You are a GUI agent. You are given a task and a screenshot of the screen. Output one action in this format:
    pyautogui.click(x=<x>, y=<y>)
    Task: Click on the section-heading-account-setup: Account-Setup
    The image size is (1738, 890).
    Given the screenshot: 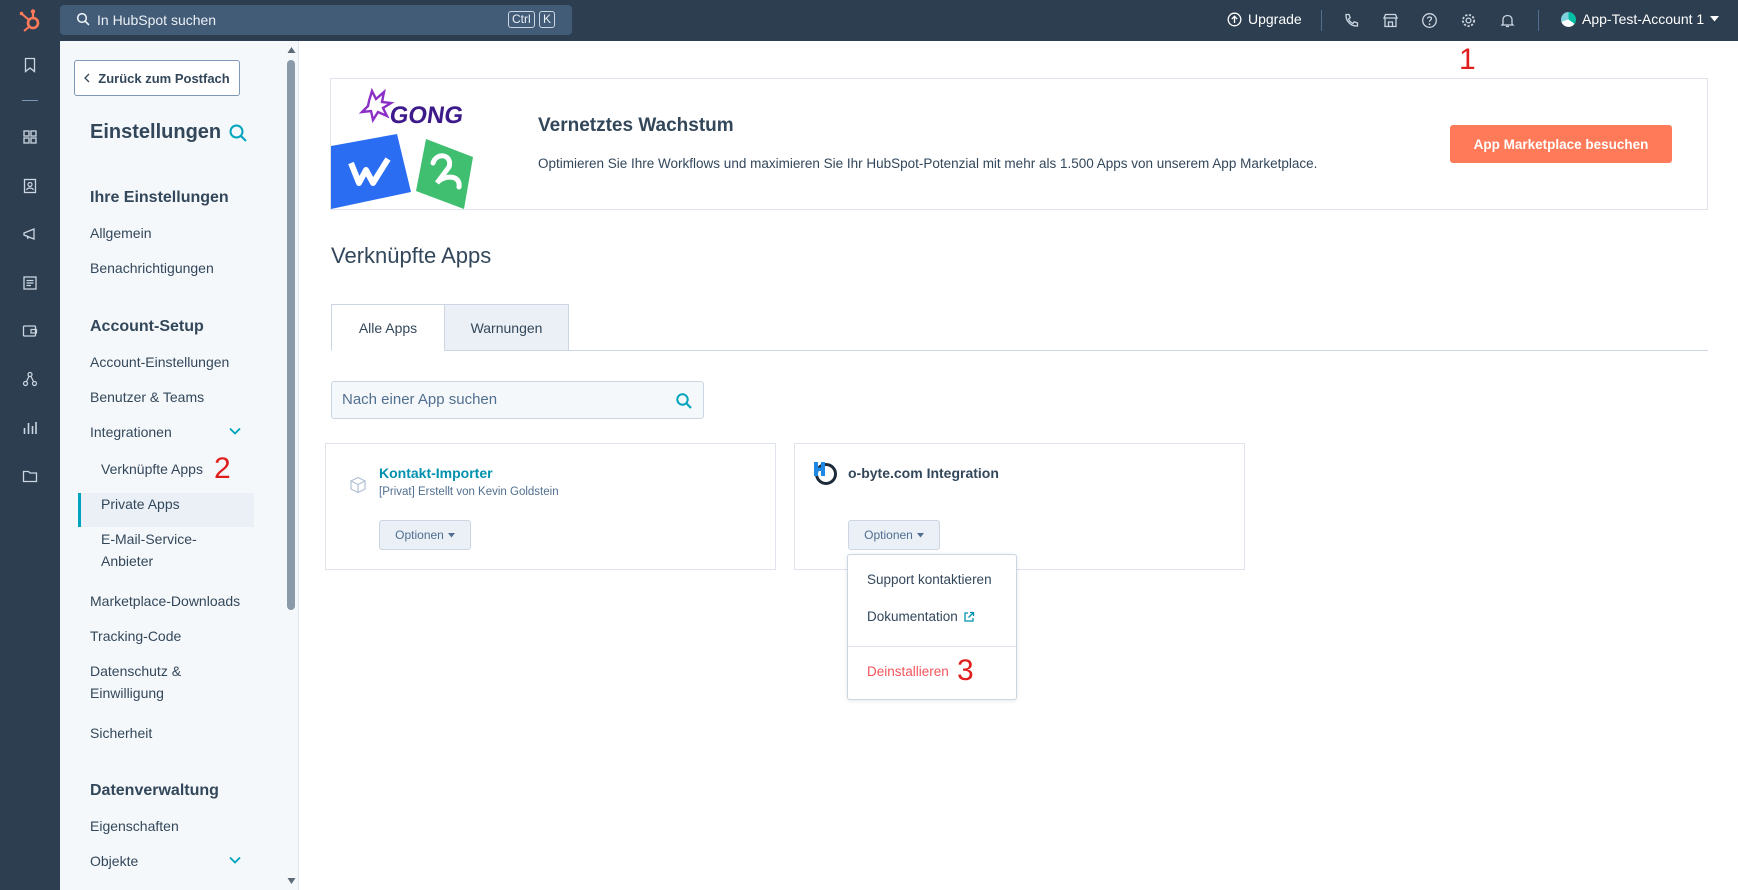 What is the action you would take?
    pyautogui.click(x=147, y=326)
    